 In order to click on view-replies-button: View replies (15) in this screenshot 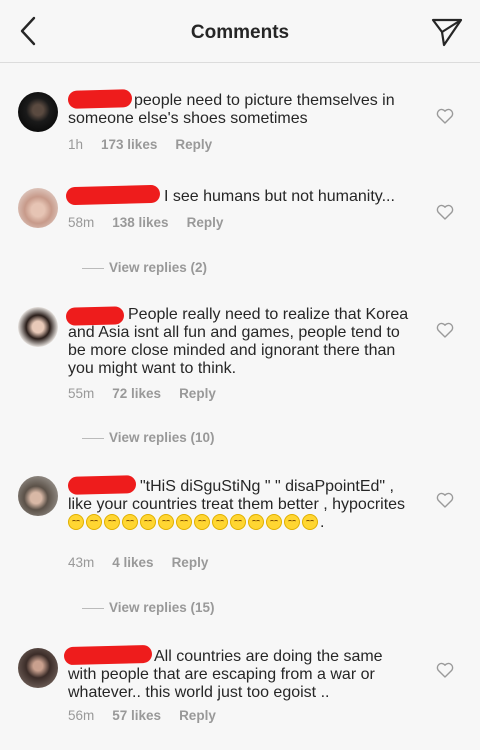, I will do `click(148, 607)`.